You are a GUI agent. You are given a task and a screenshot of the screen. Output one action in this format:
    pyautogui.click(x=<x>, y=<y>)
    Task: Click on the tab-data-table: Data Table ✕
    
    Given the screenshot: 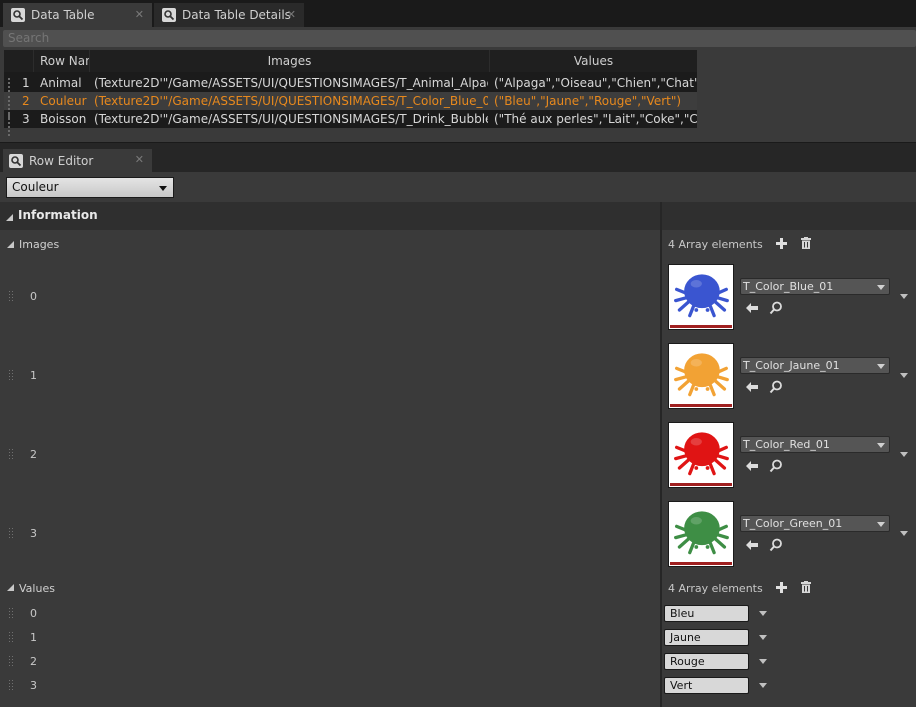 What is the action you would take?
    pyautogui.click(x=77, y=15)
    